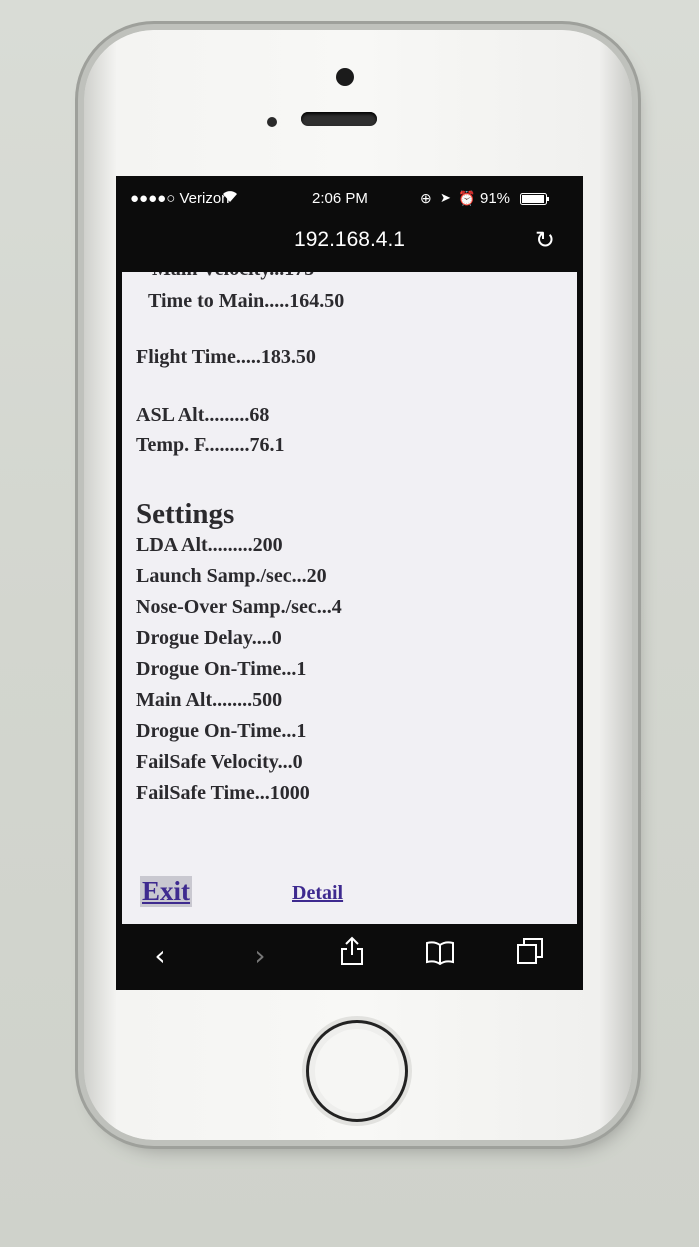 This screenshot has width=699, height=1247. I want to click on detail-link: Detail, so click(317, 893).